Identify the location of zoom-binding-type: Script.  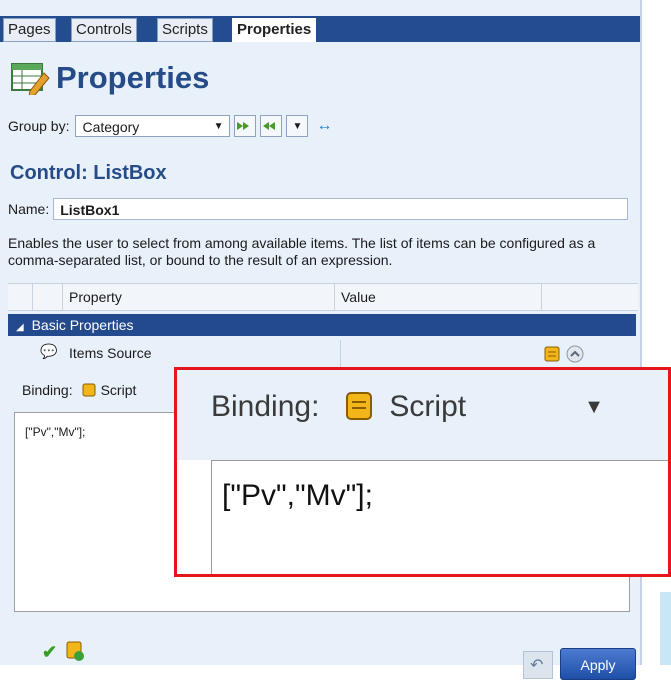
(428, 406).